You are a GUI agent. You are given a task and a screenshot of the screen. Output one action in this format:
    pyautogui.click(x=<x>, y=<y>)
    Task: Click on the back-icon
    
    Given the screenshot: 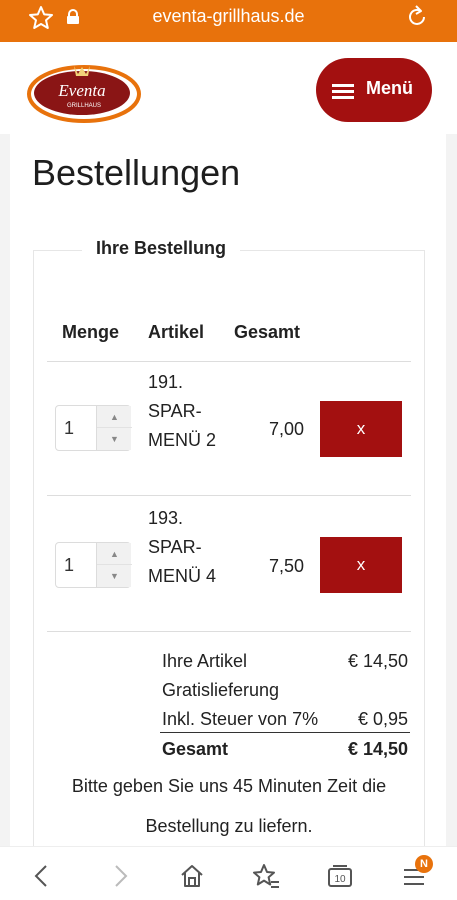 What is the action you would take?
    pyautogui.click(x=42, y=876)
    